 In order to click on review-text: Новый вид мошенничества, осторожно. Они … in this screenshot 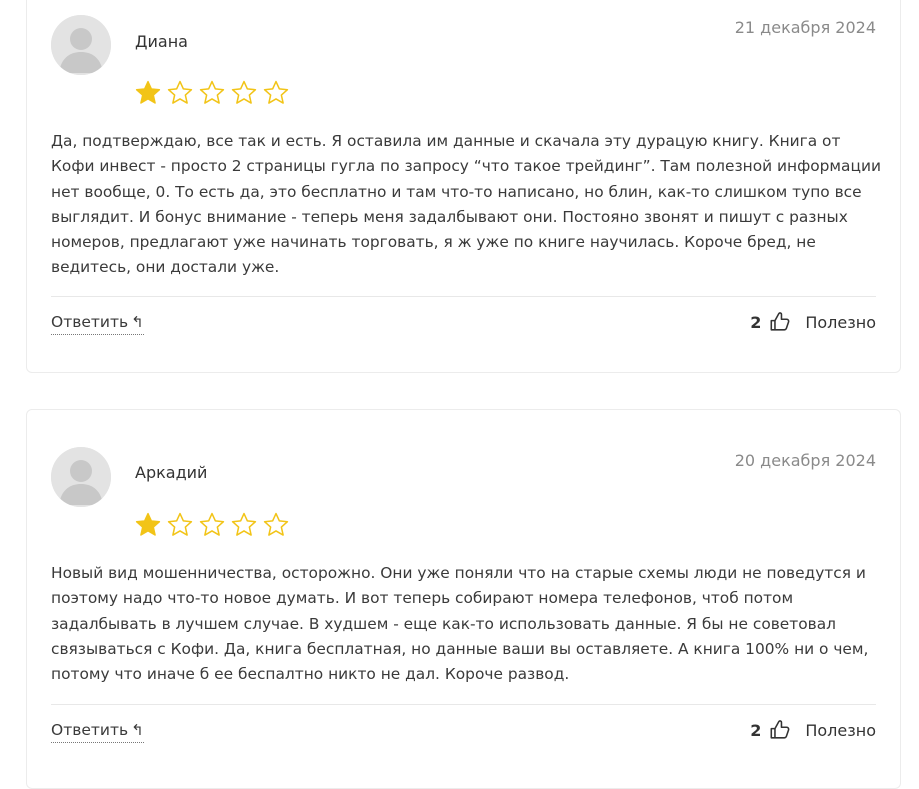, I will do `click(460, 624)`.